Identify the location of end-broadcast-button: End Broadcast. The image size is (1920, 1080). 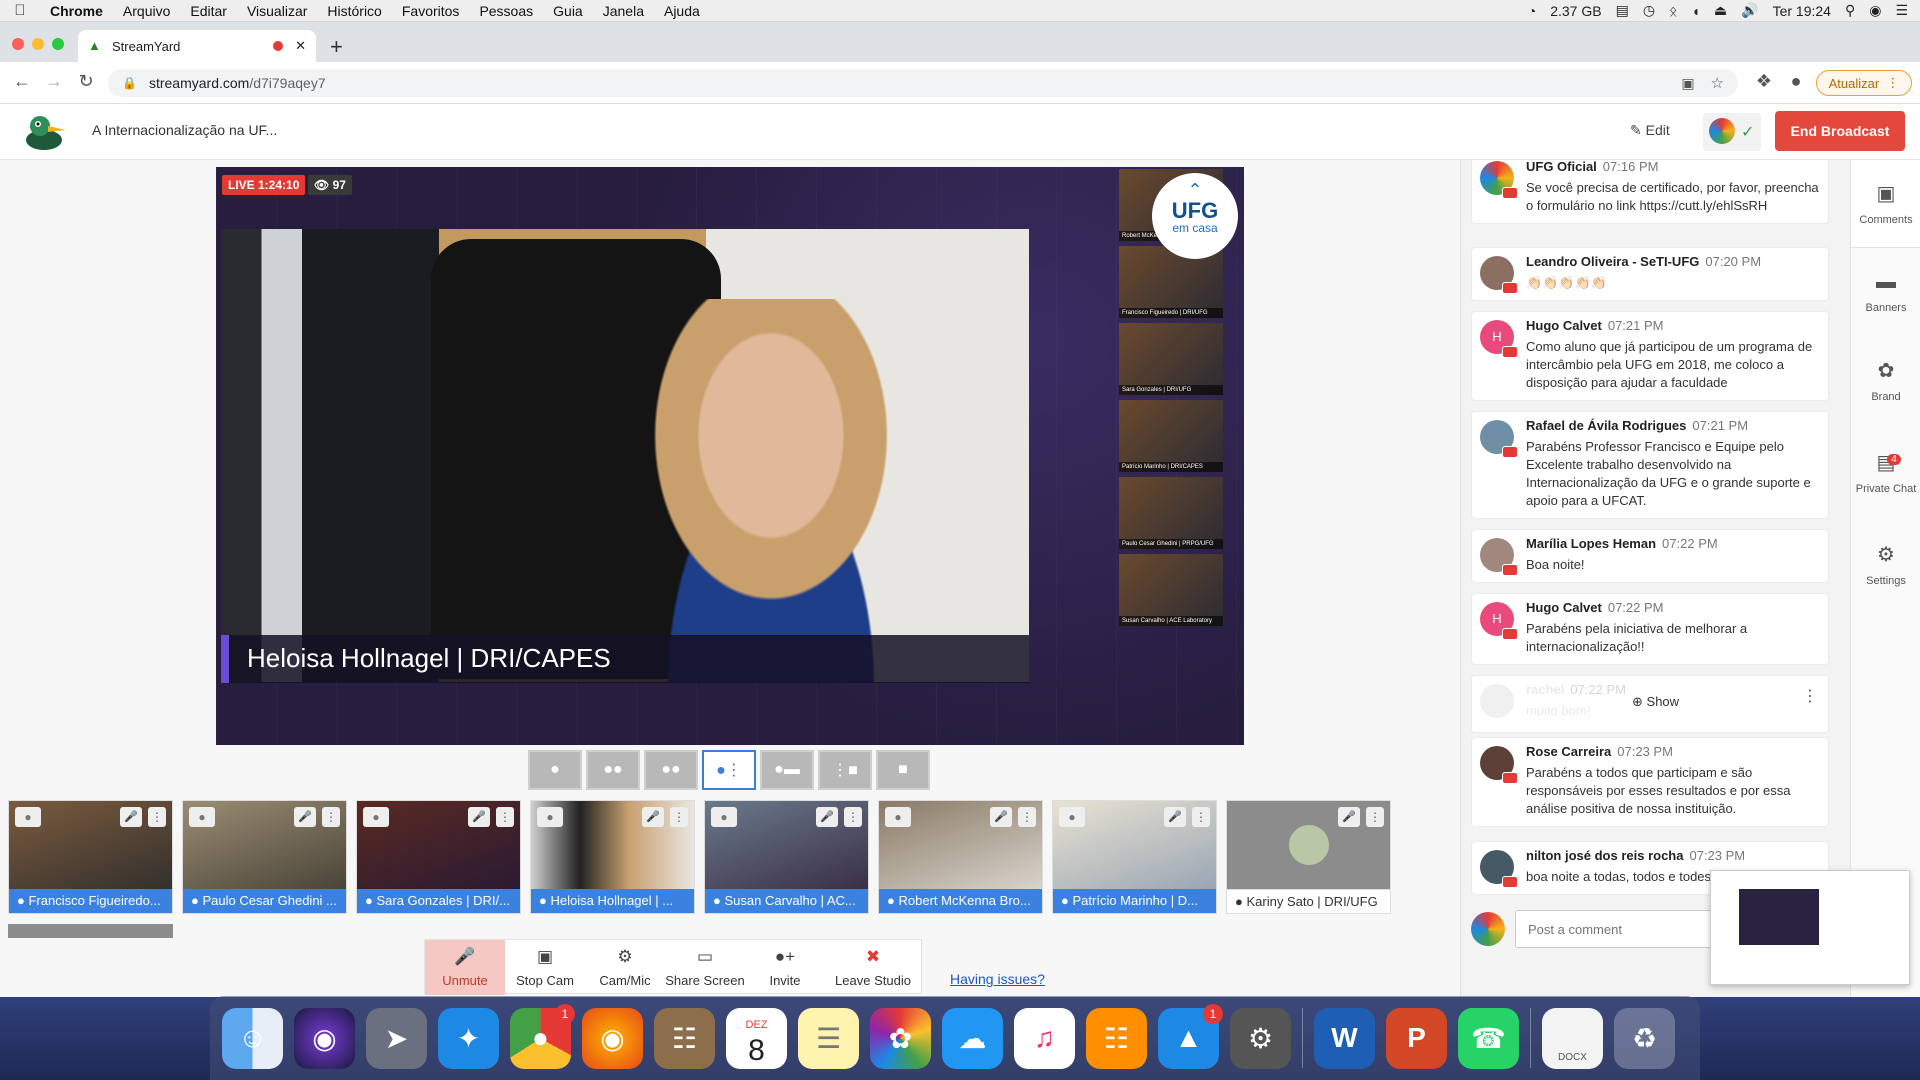
(1840, 131).